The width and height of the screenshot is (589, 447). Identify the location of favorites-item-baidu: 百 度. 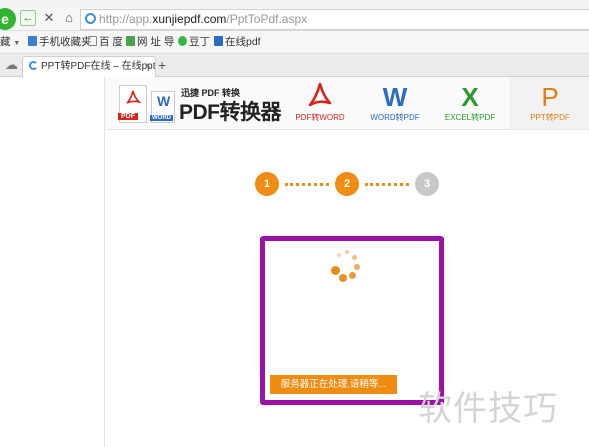
(105, 42).